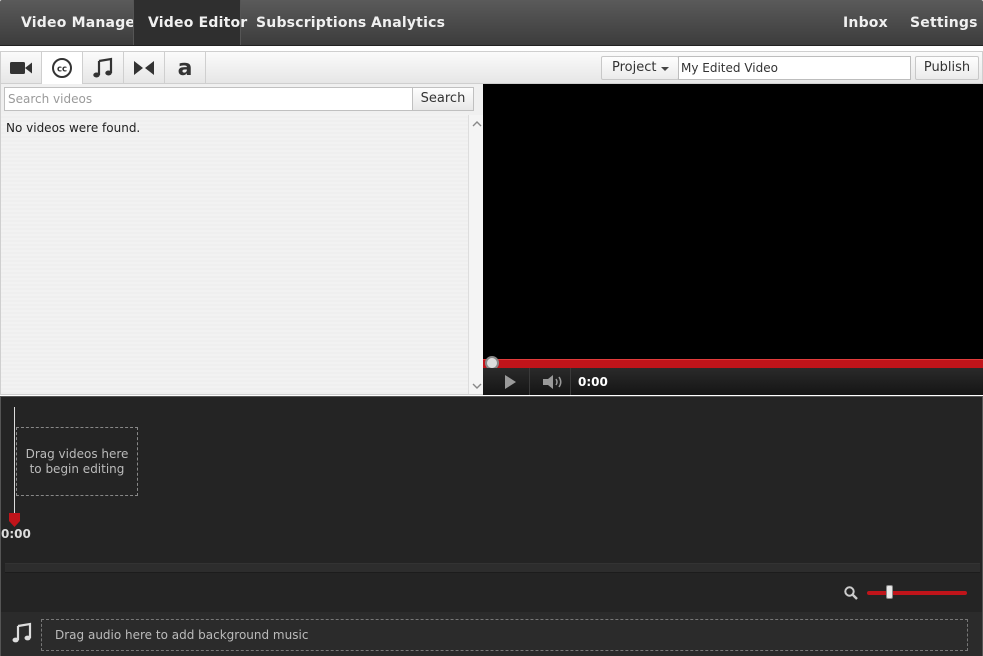 The height and width of the screenshot is (656, 983). I want to click on tab-audio, so click(103, 68).